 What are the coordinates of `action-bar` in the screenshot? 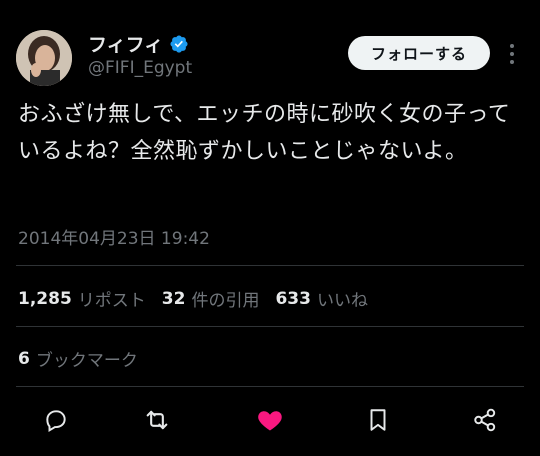 It's located at (270, 420).